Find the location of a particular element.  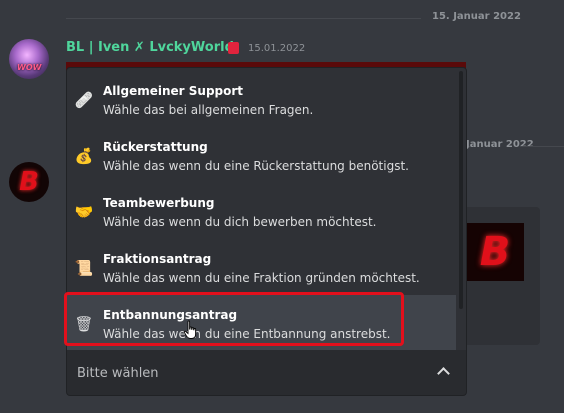

embed-thumbnail: B is located at coordinates (495, 252).